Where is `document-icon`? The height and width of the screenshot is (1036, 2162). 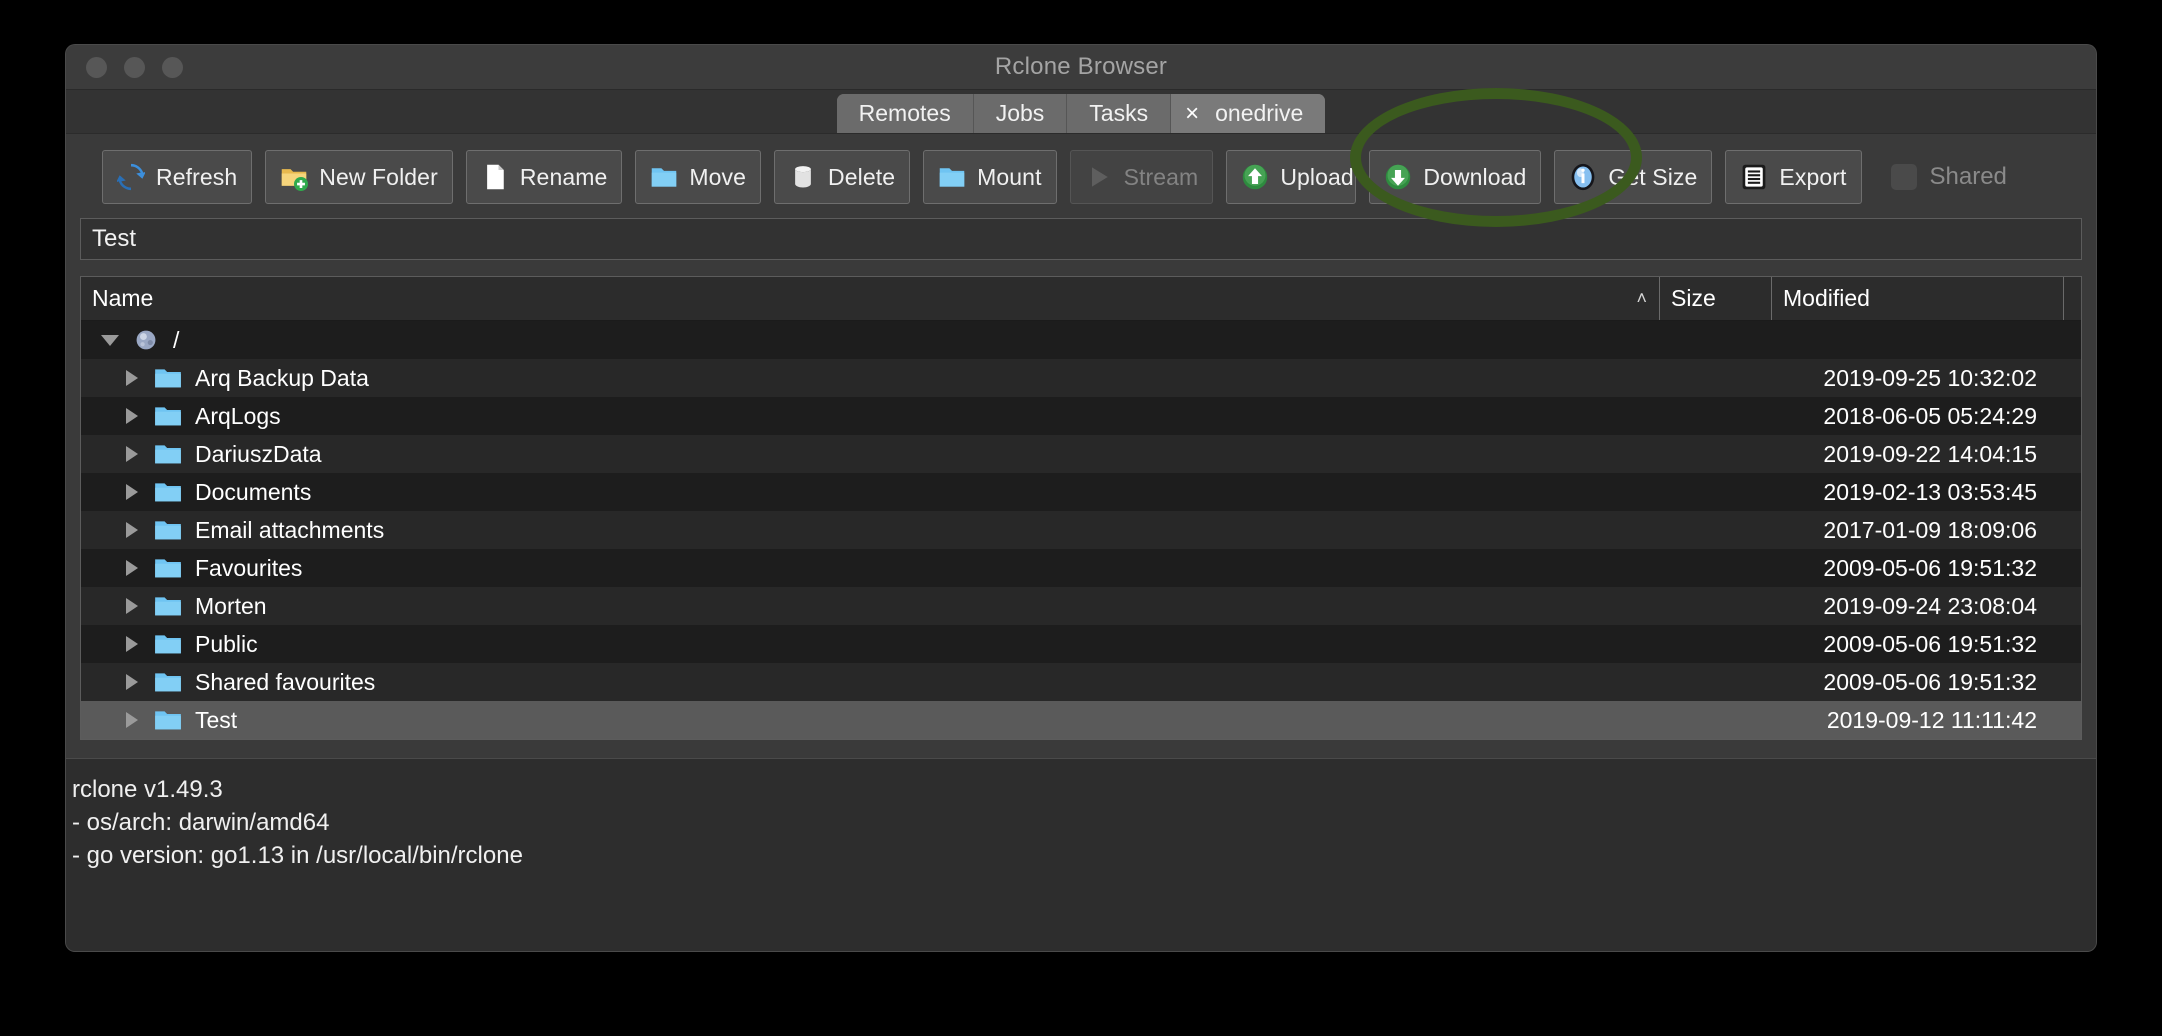
document-icon is located at coordinates (495, 177).